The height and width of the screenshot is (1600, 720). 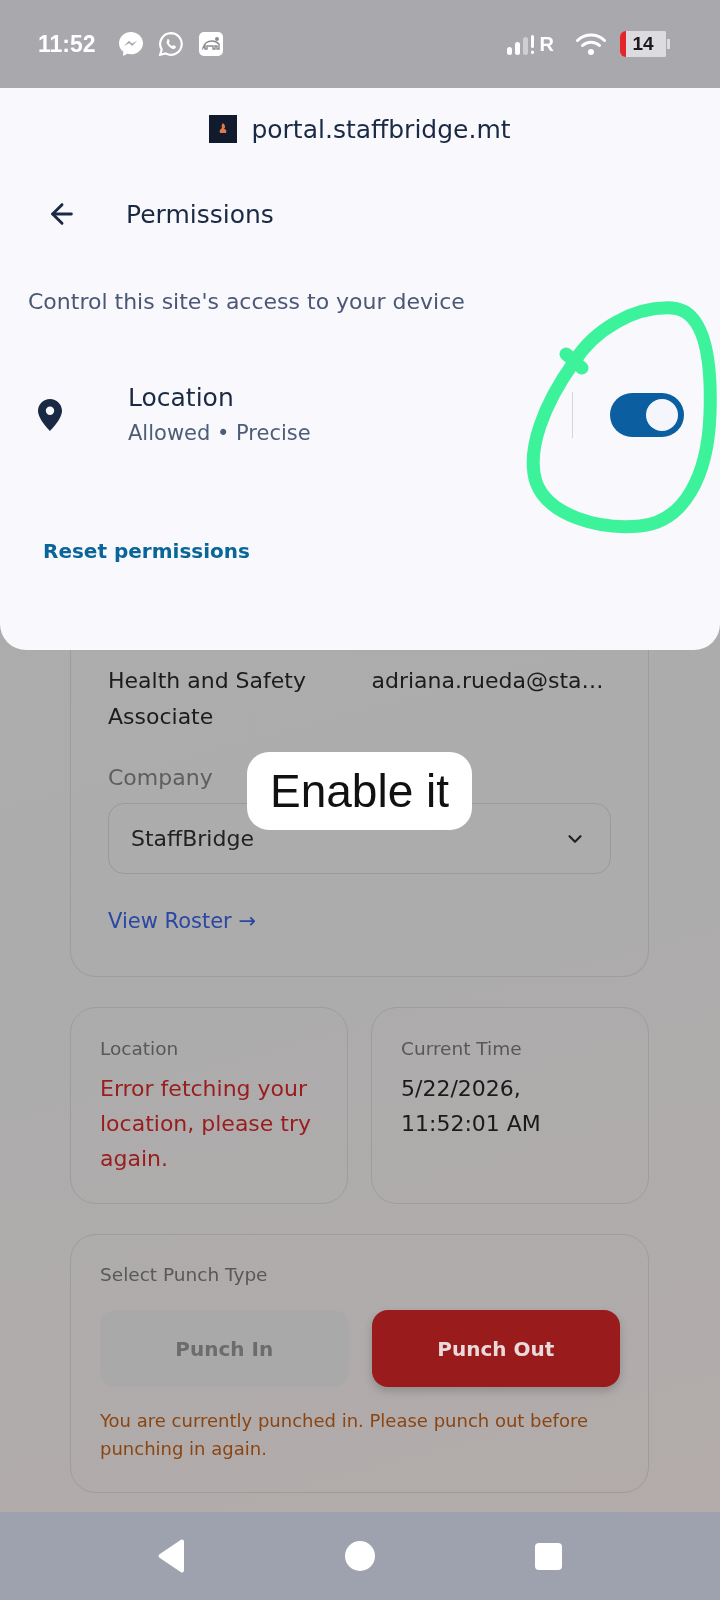 What do you see at coordinates (246, 302) in the screenshot?
I see `sheet-description: Control this site's access to your device` at bounding box center [246, 302].